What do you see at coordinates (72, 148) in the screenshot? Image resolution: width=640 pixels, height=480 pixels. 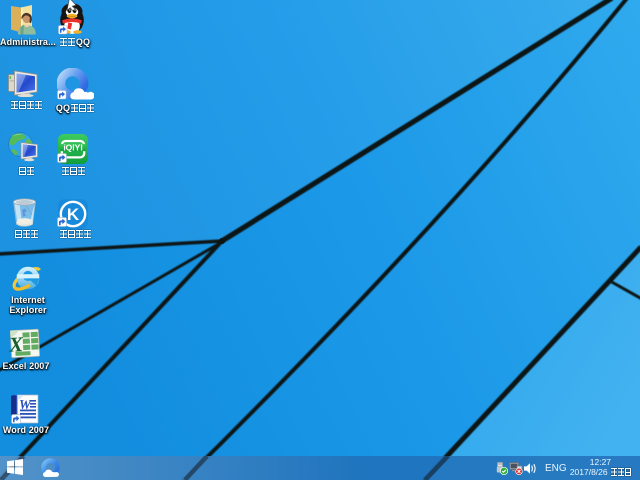 I see `svg-text: iQIYI` at bounding box center [72, 148].